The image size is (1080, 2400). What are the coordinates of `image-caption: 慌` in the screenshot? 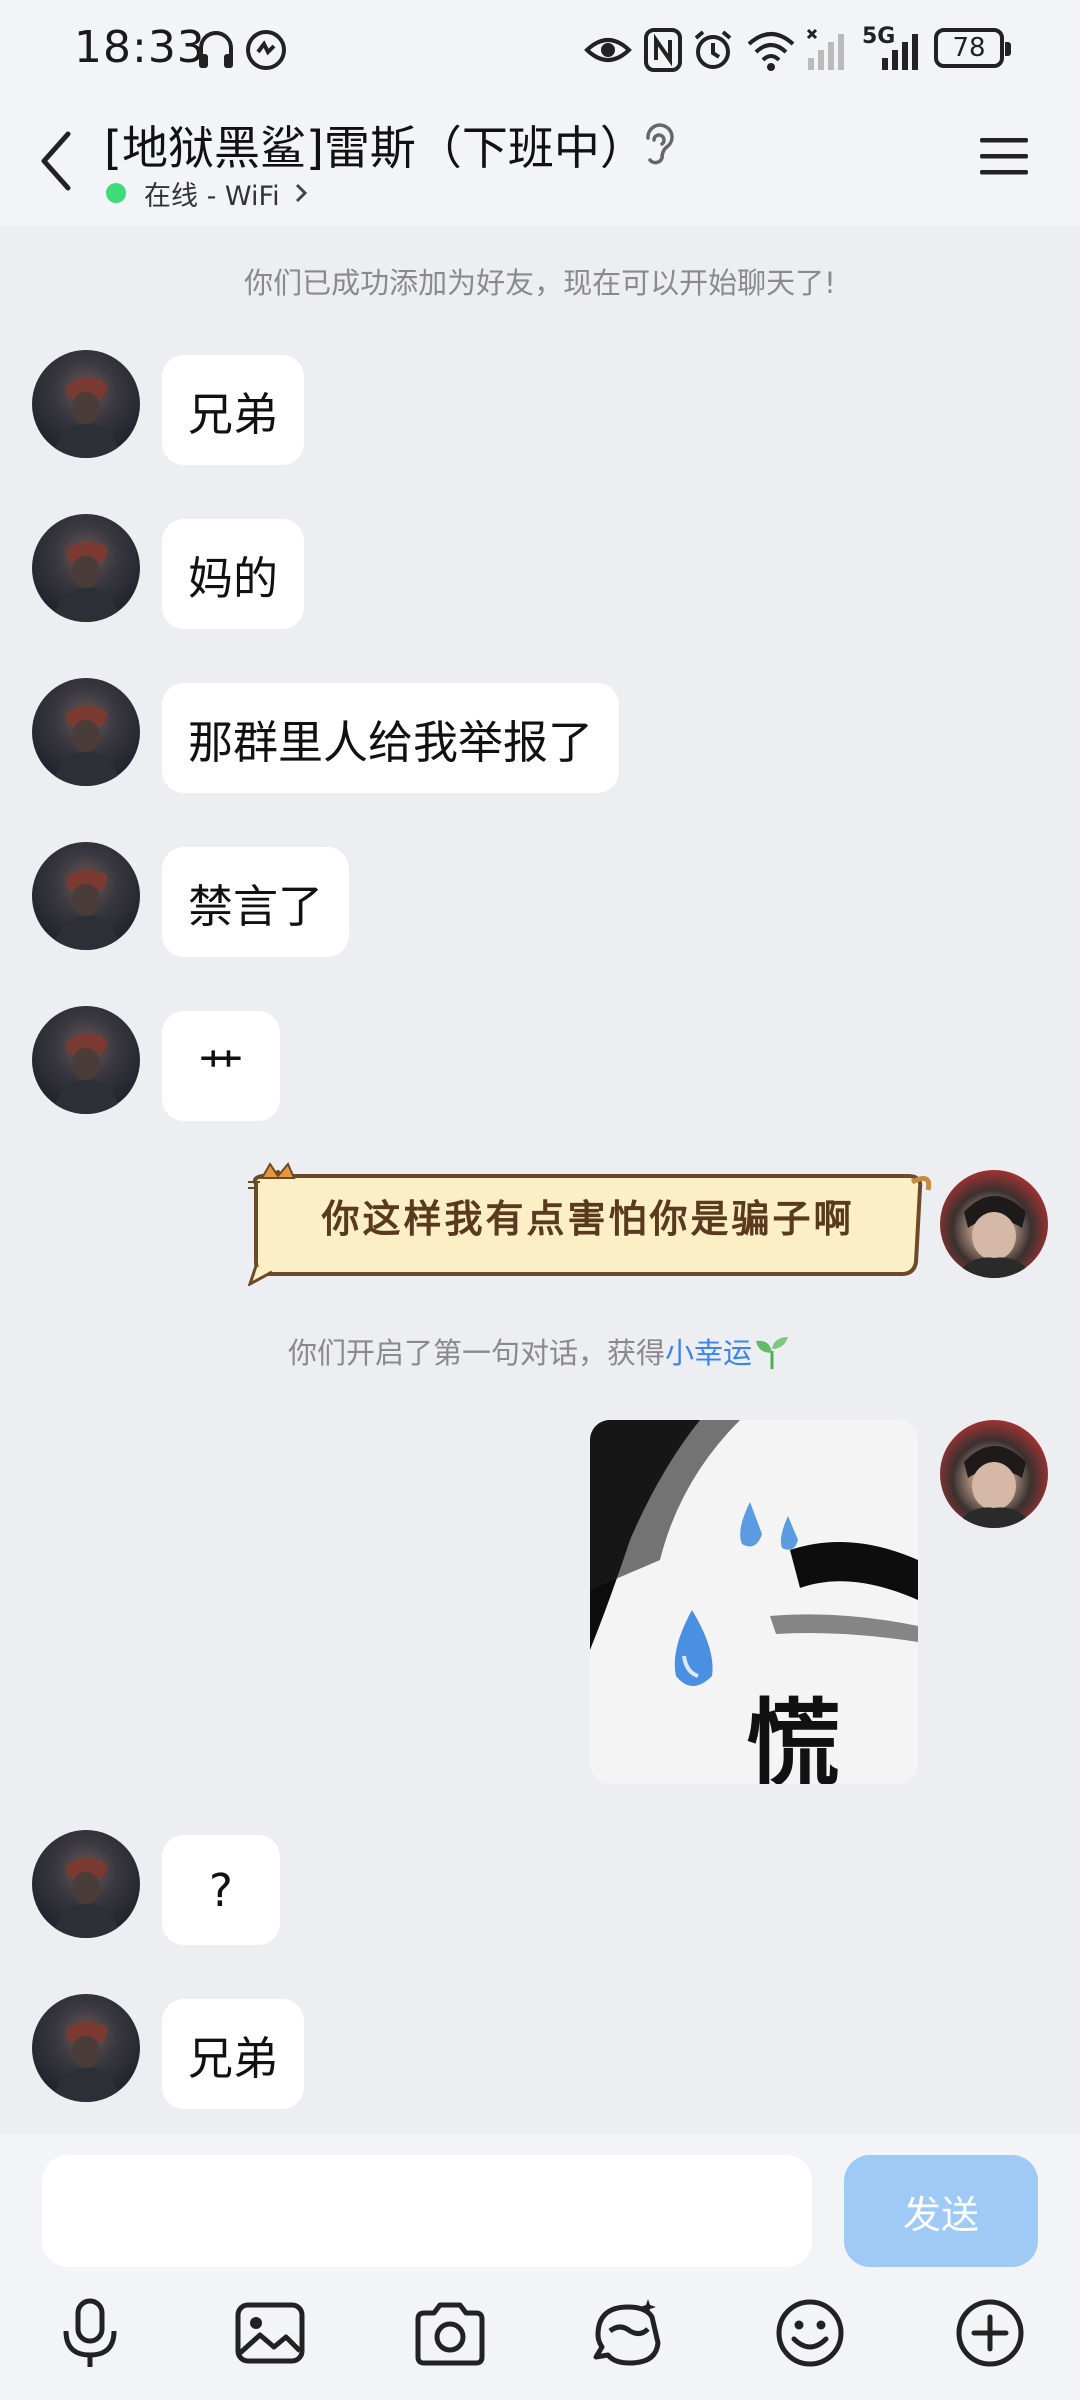 It's located at (793, 1737).